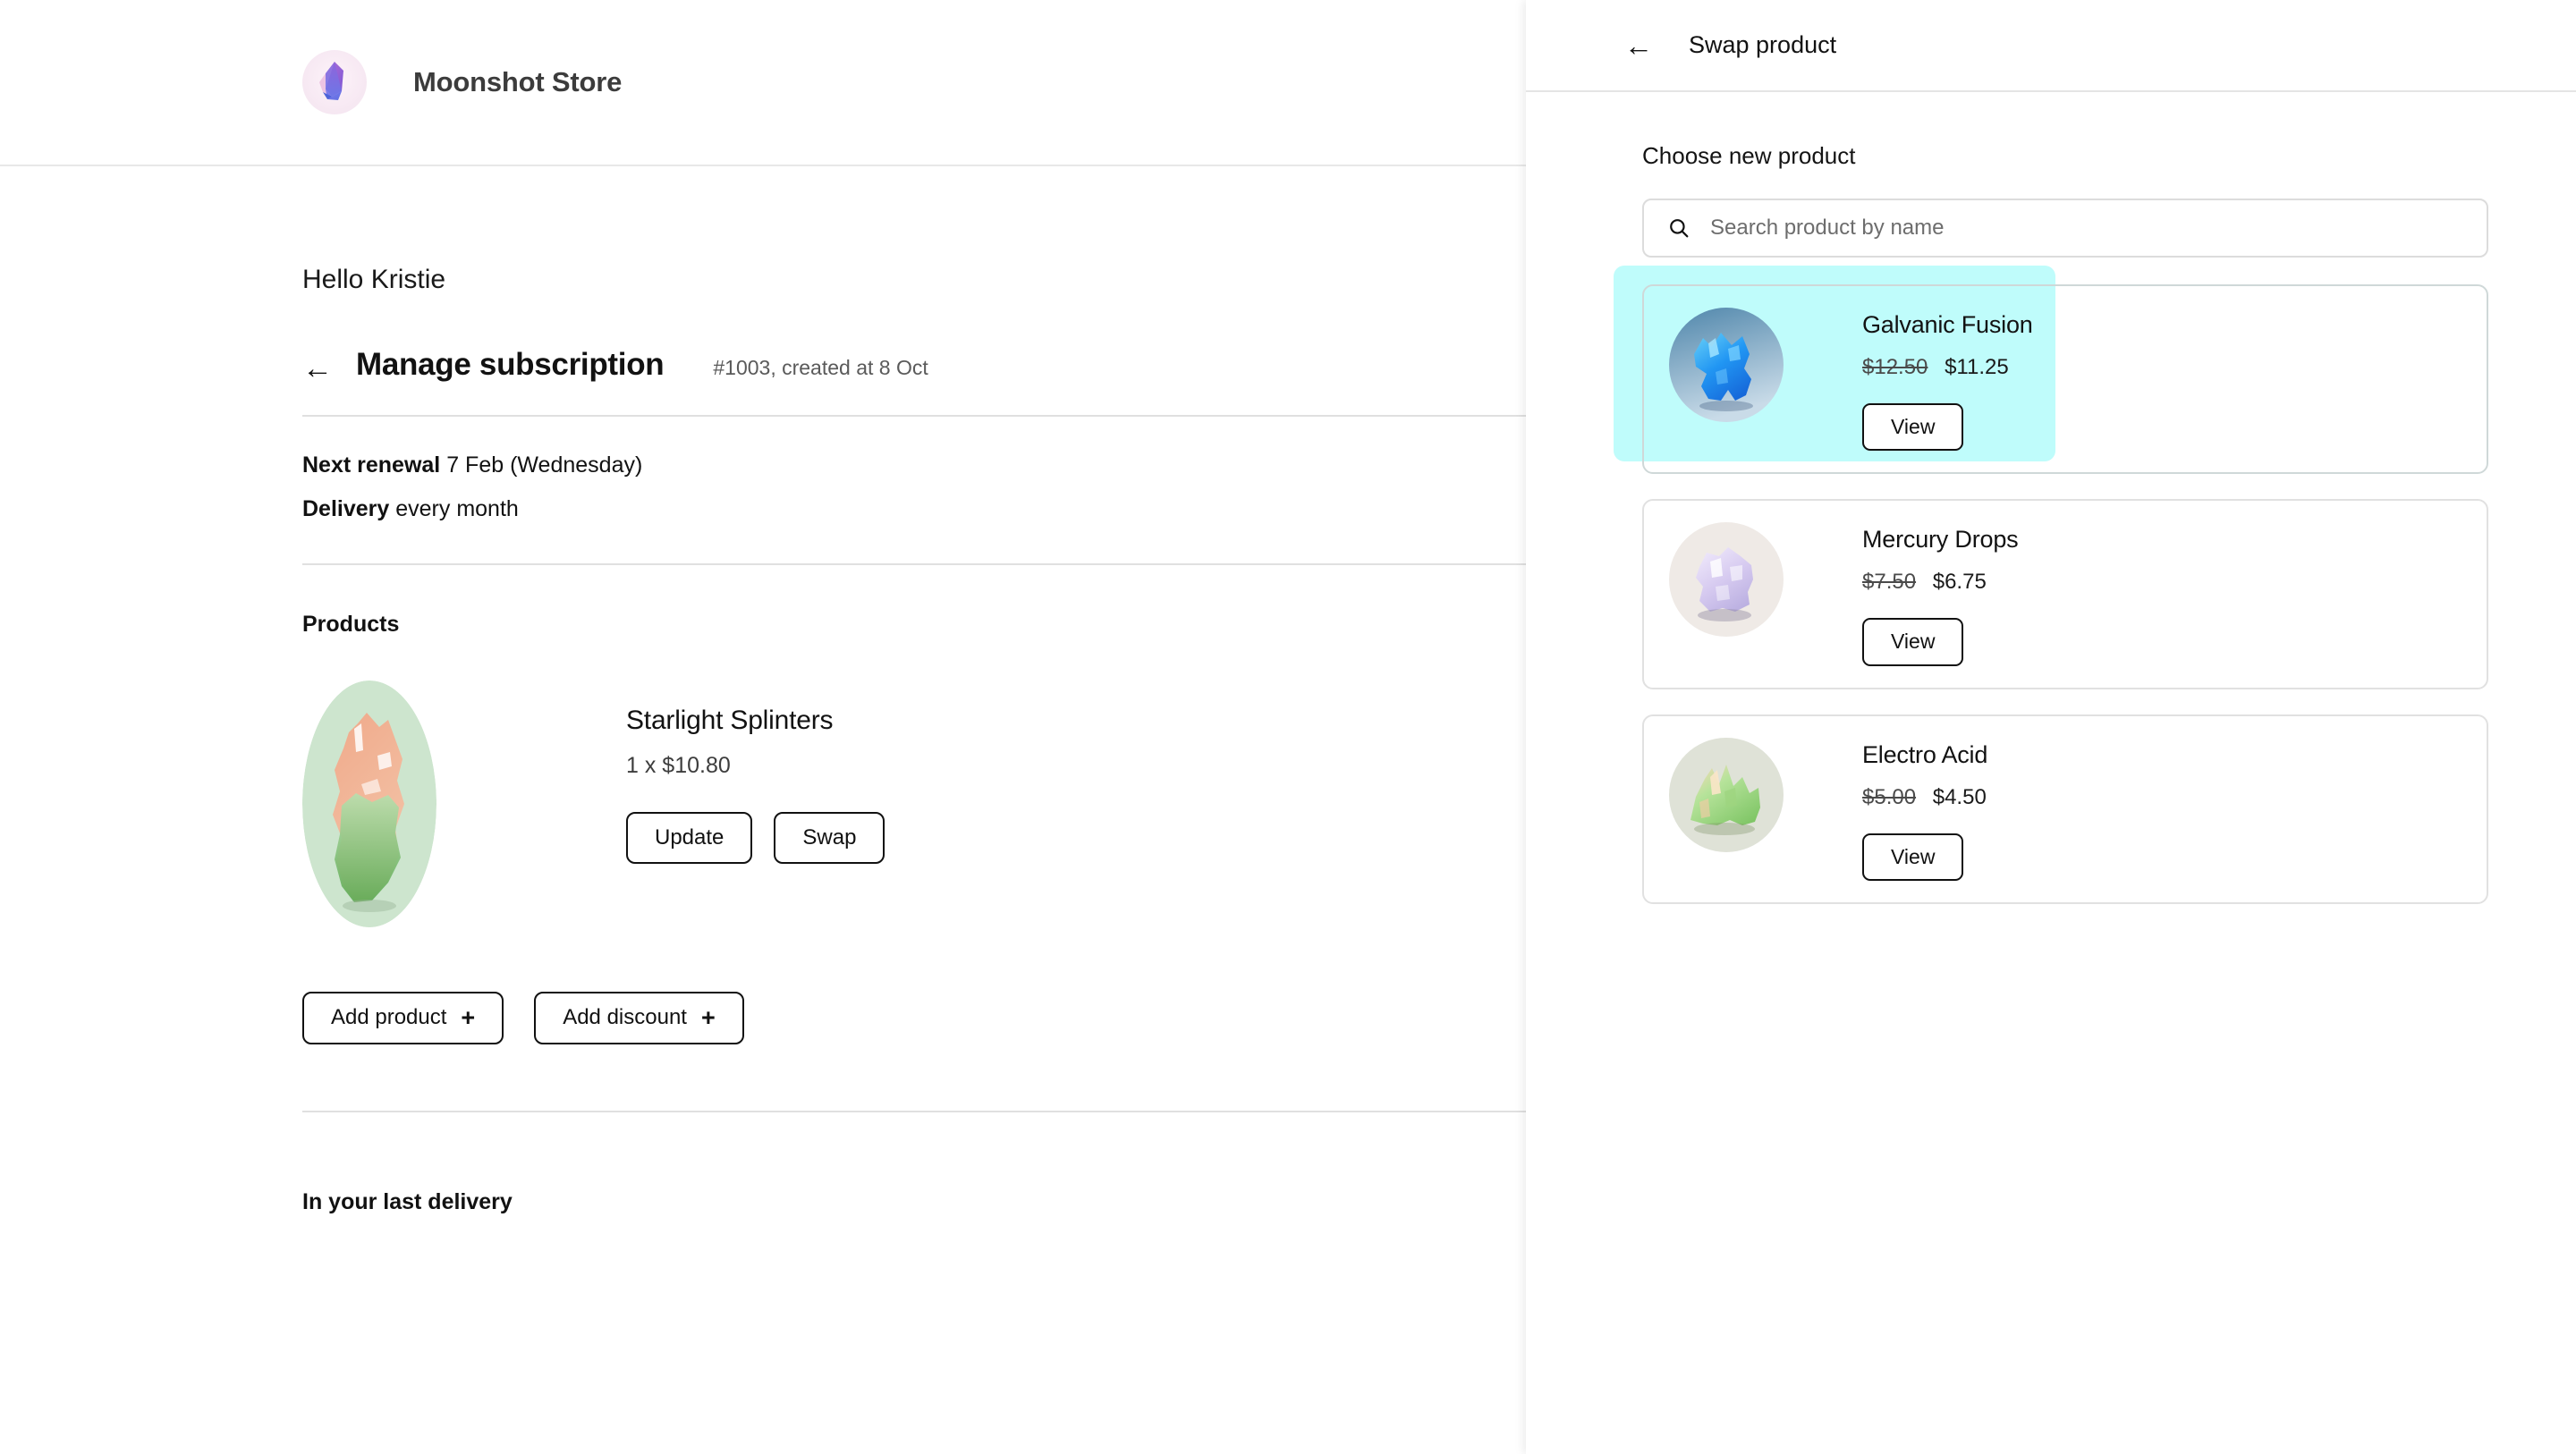  What do you see at coordinates (1763, 45) in the screenshot?
I see `panel-title: Swap product` at bounding box center [1763, 45].